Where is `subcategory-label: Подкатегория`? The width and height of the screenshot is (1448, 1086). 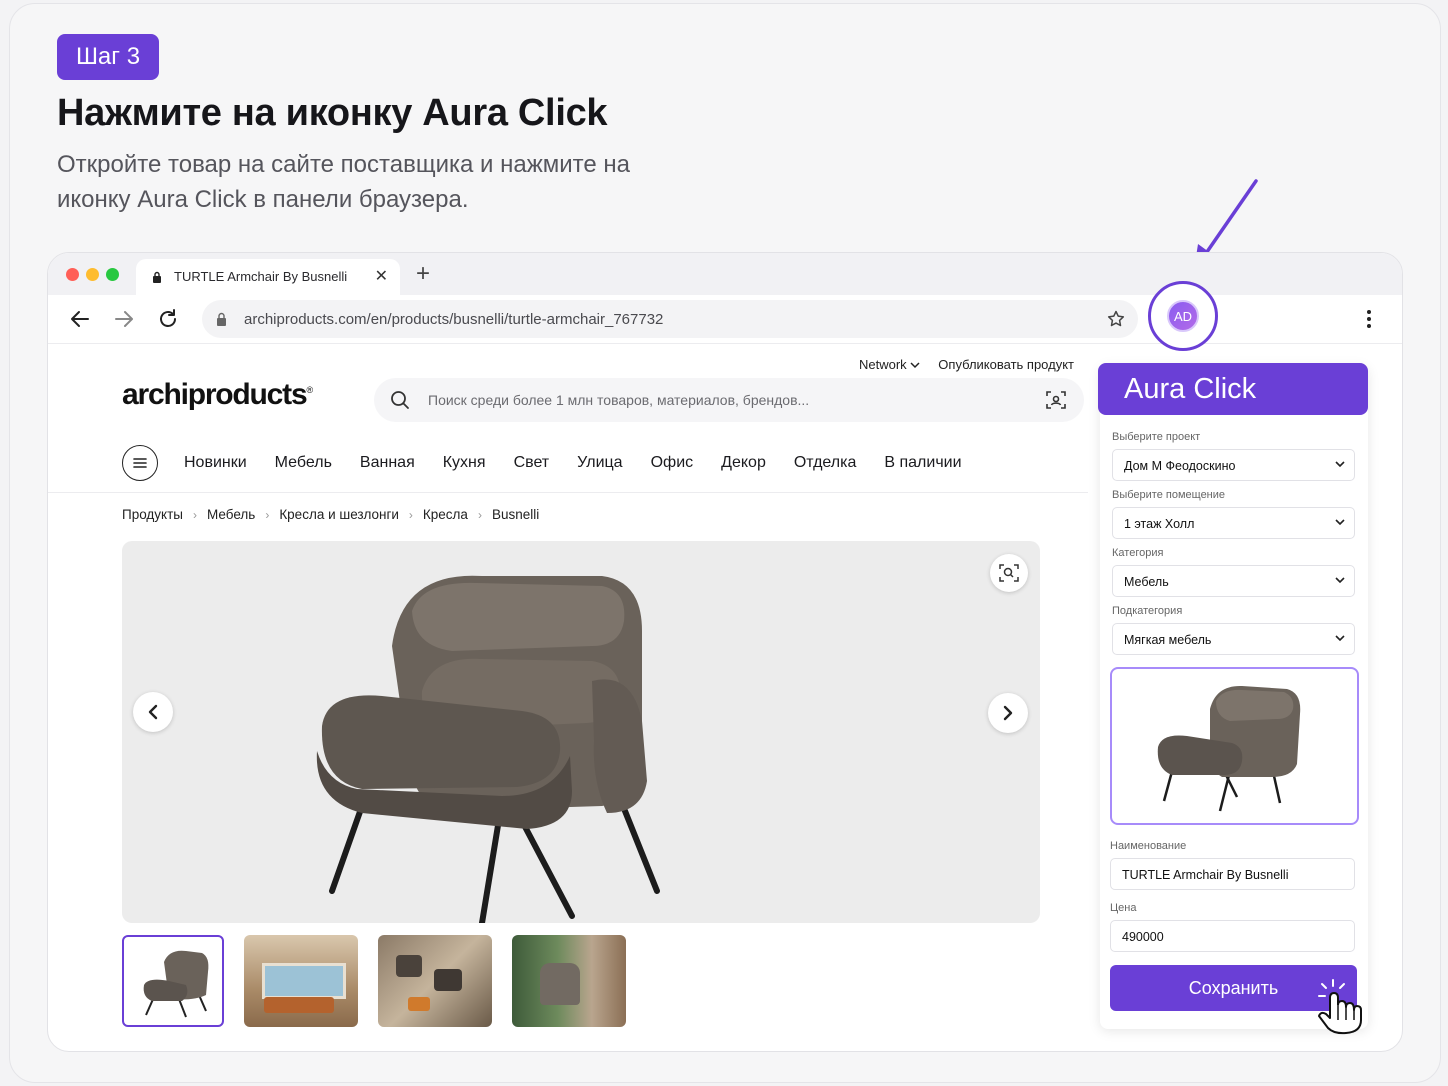
subcategory-label: Подкатегория is located at coordinates (1147, 611).